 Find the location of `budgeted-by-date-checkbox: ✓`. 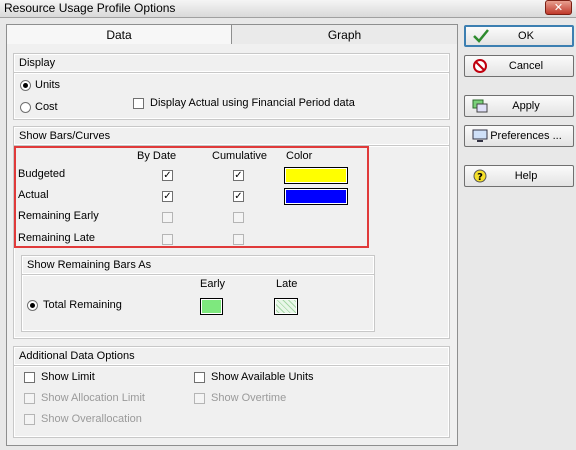

budgeted-by-date-checkbox: ✓ is located at coordinates (167, 175).